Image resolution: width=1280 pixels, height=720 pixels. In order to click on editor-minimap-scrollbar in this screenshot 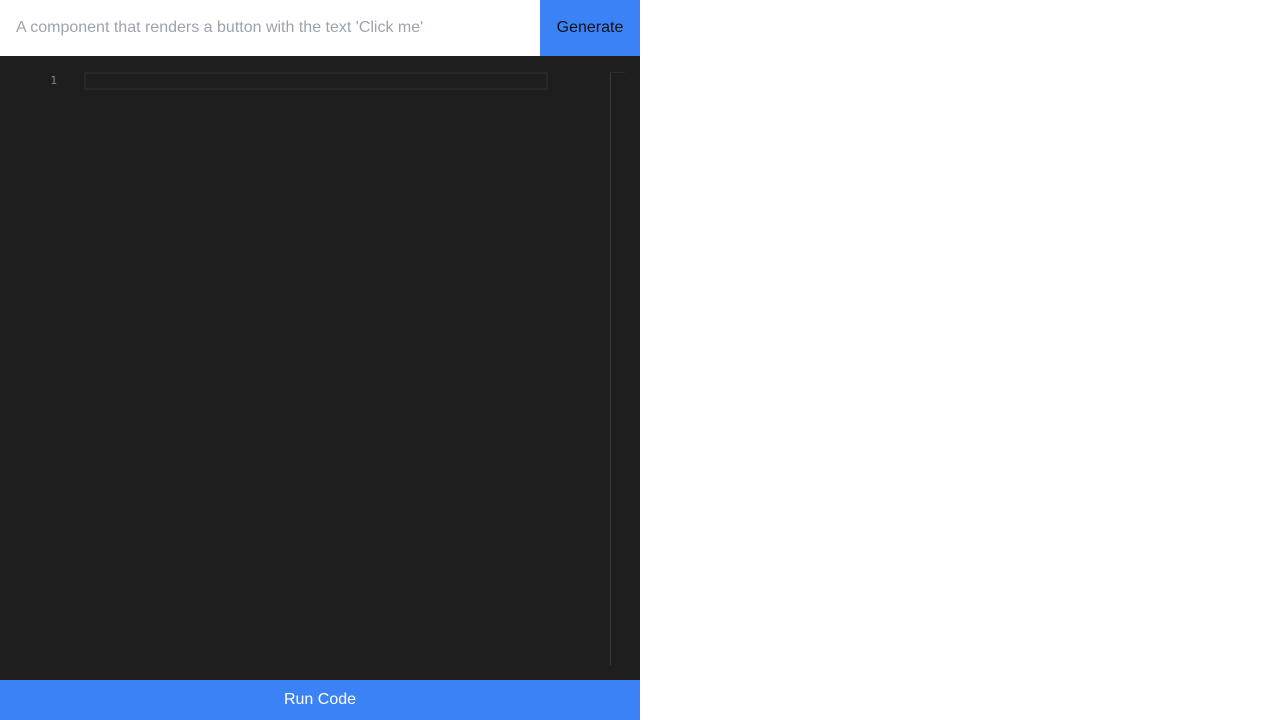, I will do `click(617, 368)`.